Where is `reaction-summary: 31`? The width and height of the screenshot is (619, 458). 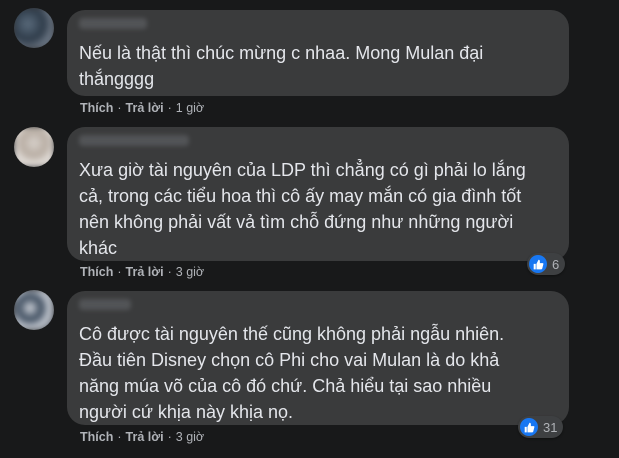
reaction-summary: 31 is located at coordinates (541, 427).